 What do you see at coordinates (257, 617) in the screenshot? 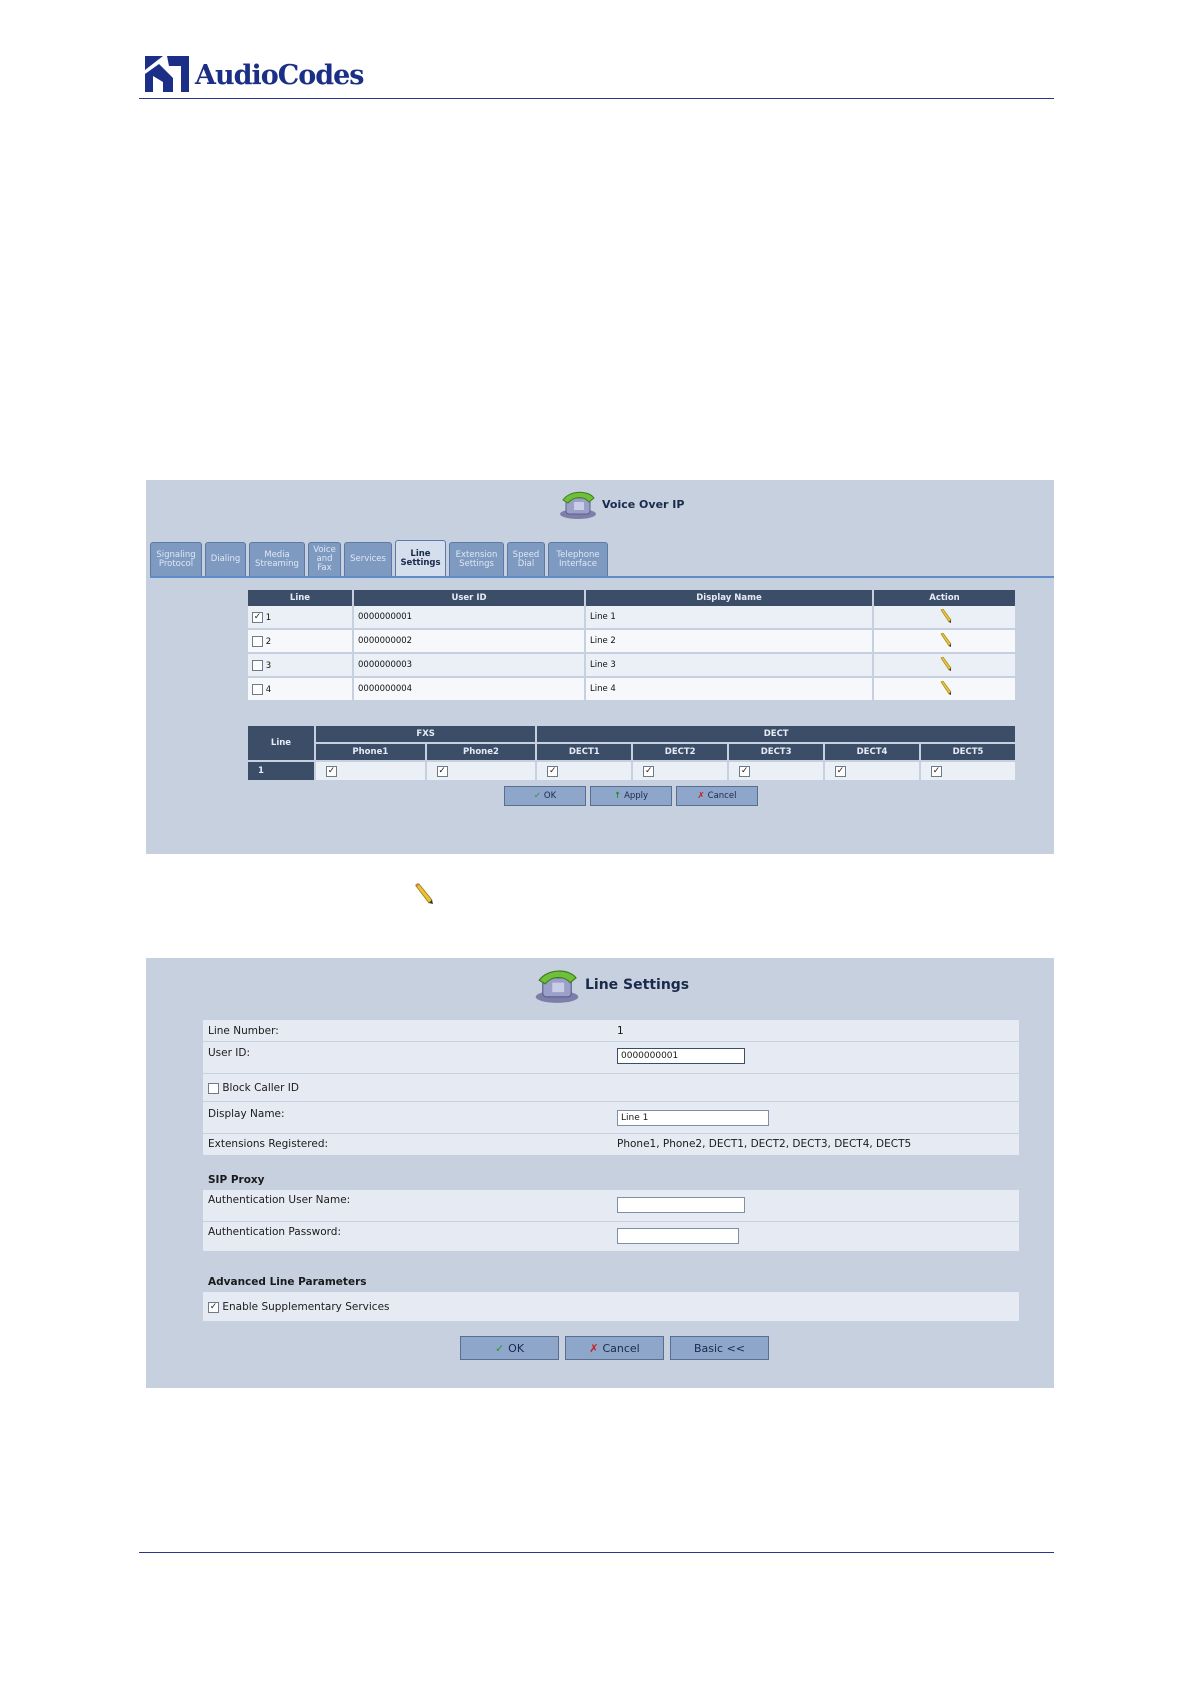
I see `line-checkbox: ✓` at bounding box center [257, 617].